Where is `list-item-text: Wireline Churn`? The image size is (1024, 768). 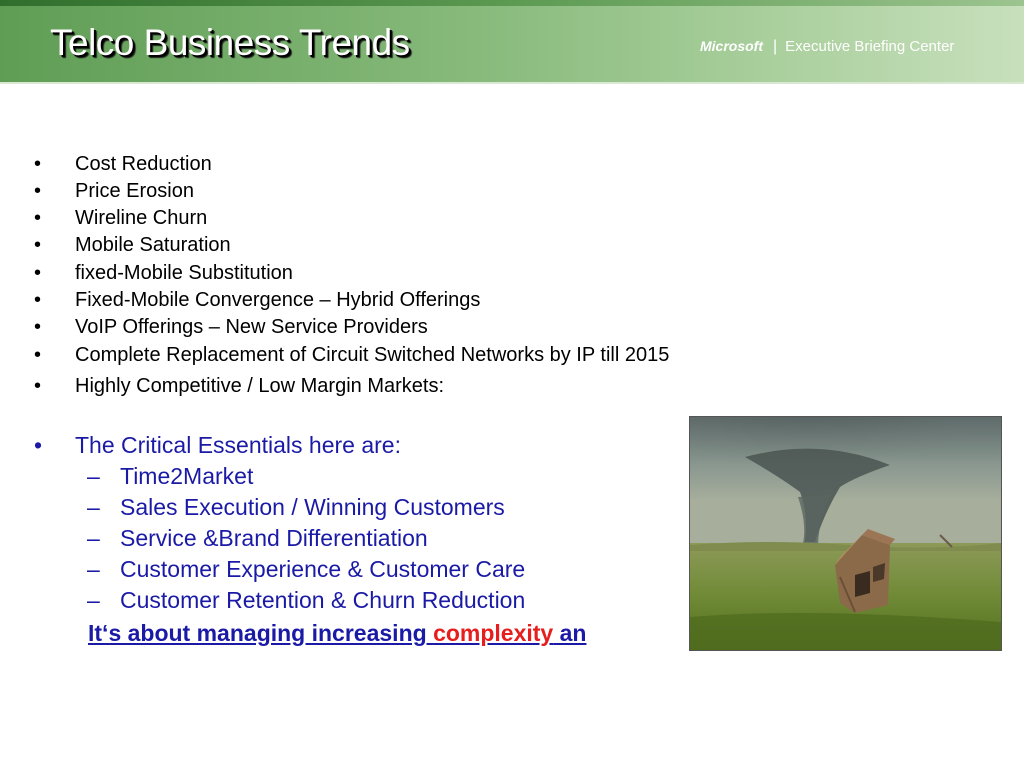 list-item-text: Wireline Churn is located at coordinates (141, 218).